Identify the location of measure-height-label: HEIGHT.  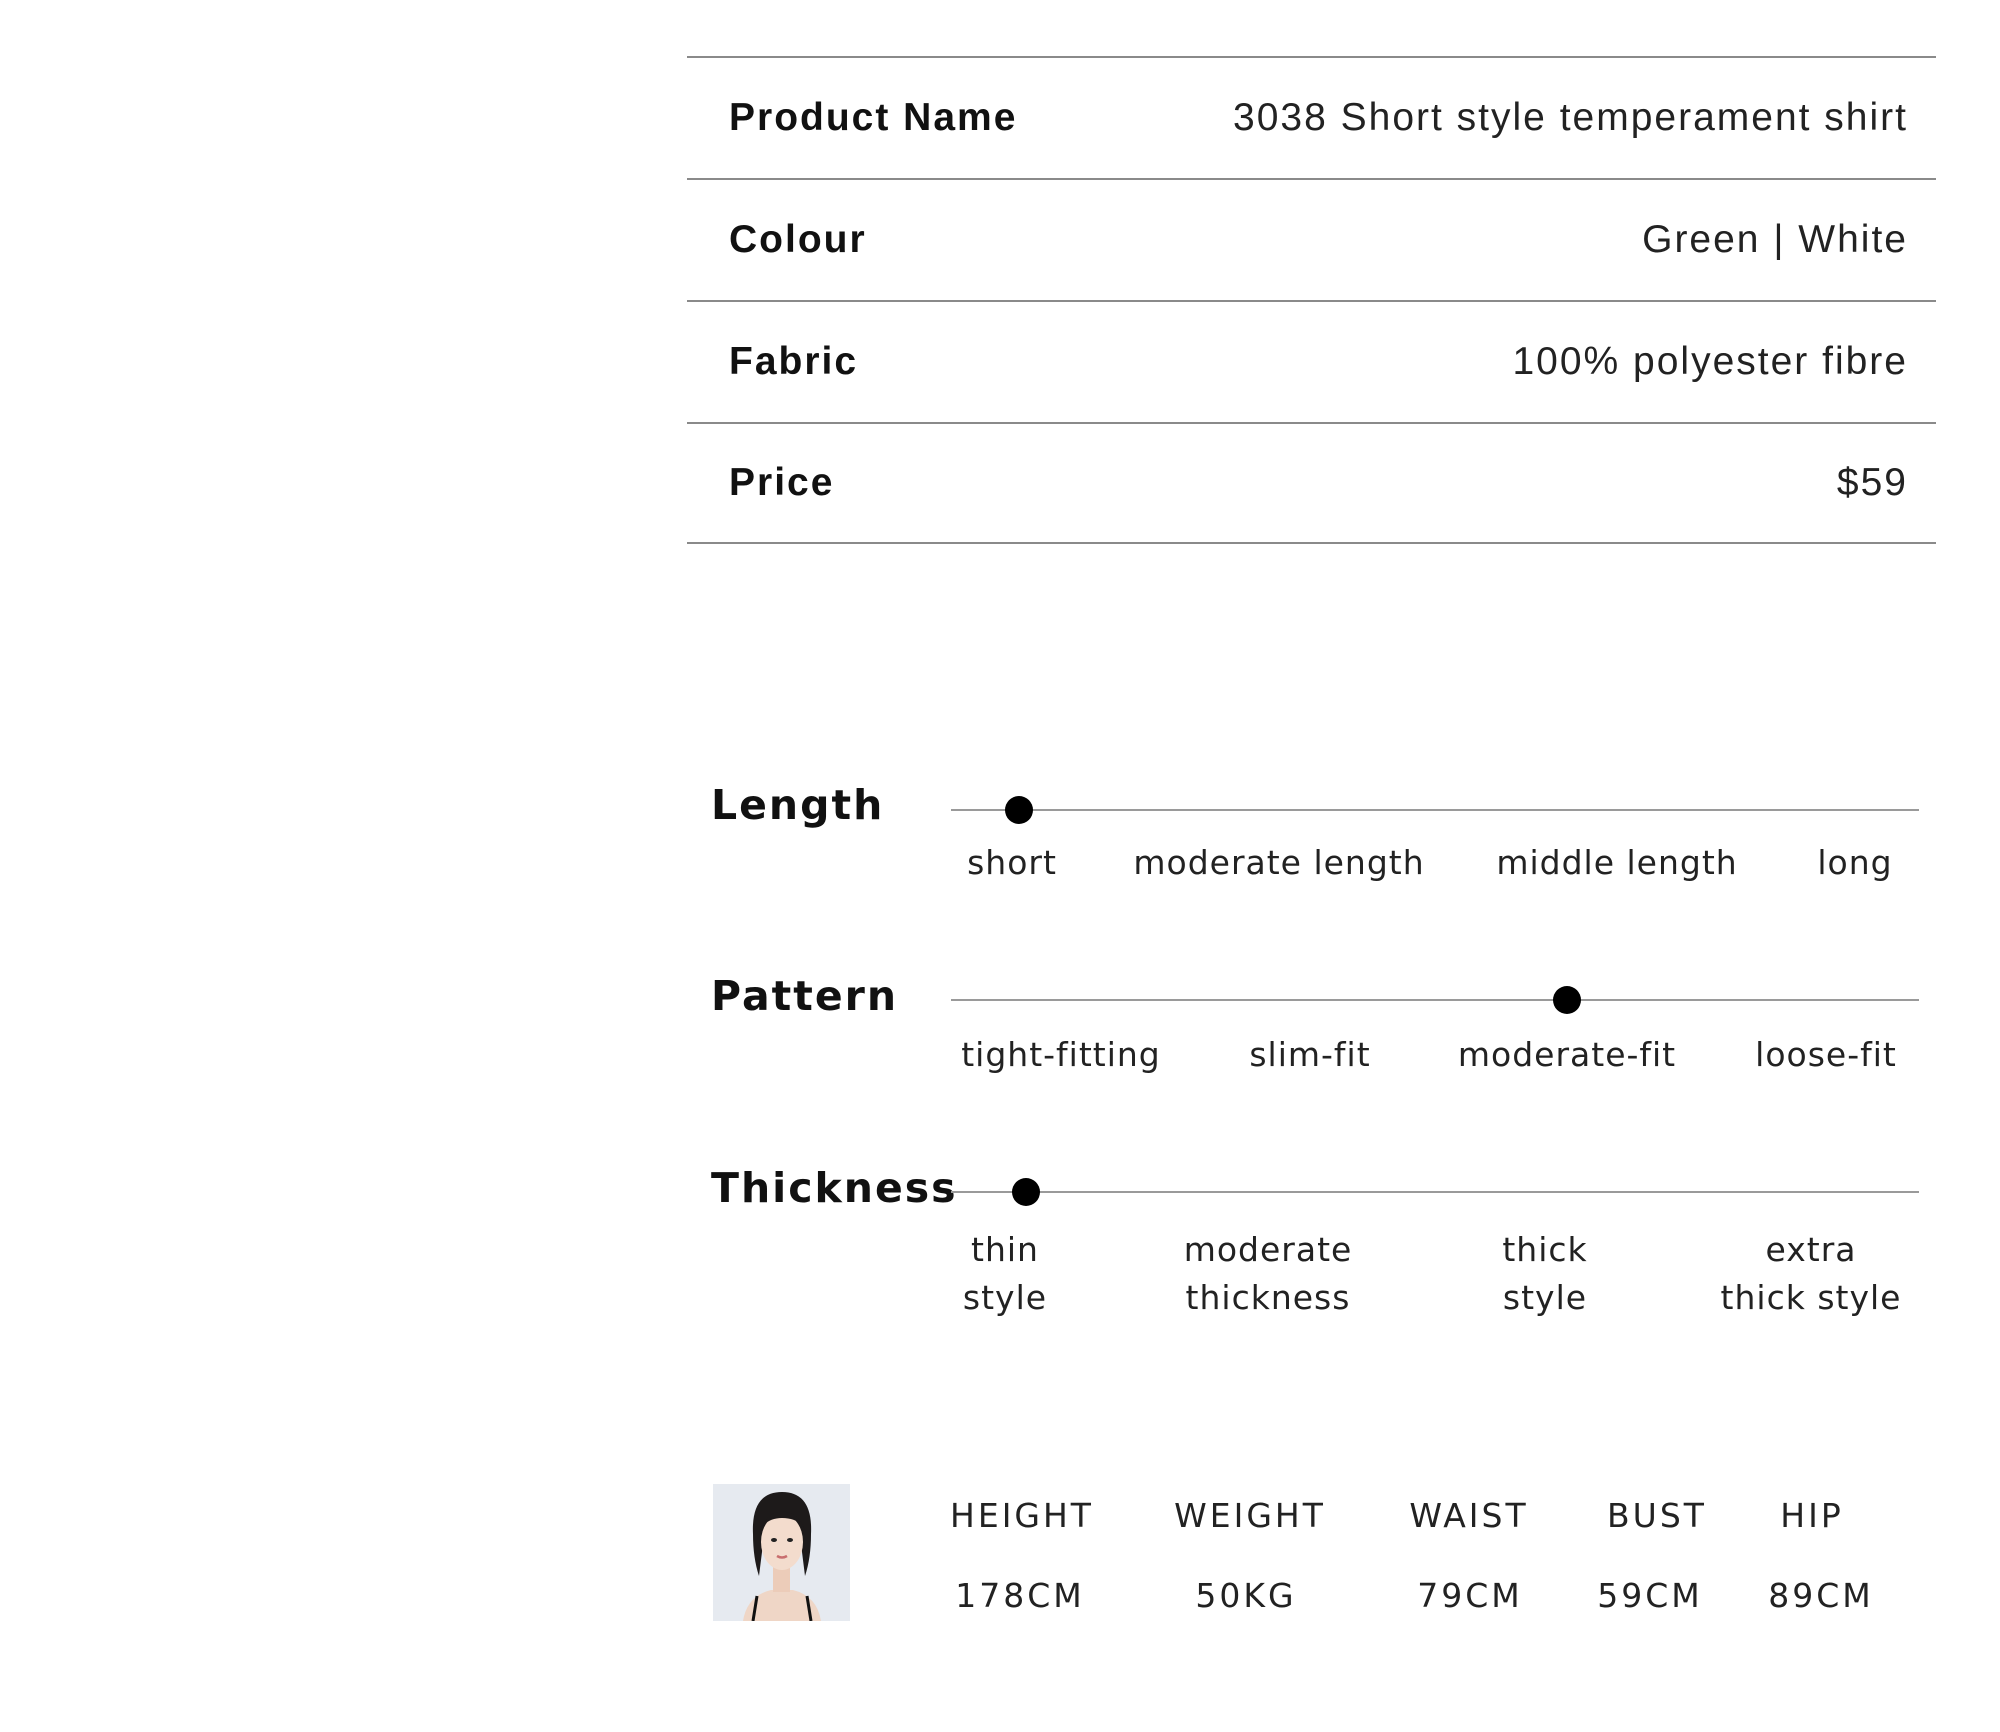
(1022, 1515).